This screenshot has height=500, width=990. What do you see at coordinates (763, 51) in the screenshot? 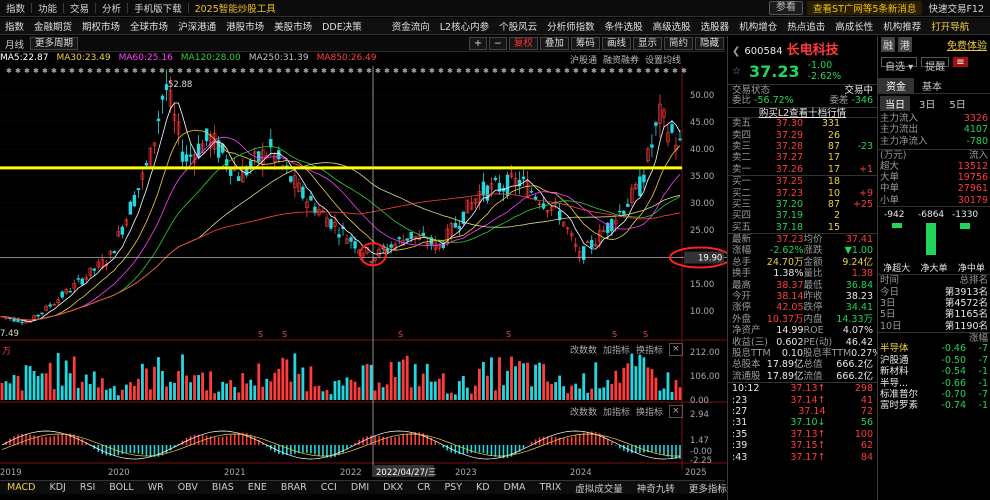
I see `stock-code: 600584` at bounding box center [763, 51].